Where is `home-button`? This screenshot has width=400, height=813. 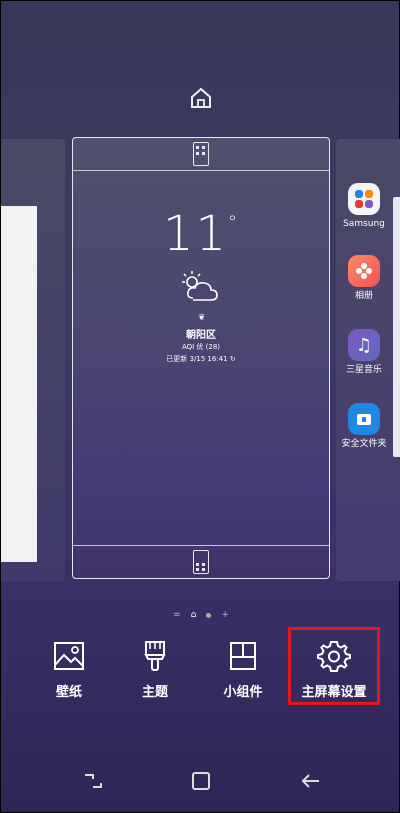 home-button is located at coordinates (201, 781).